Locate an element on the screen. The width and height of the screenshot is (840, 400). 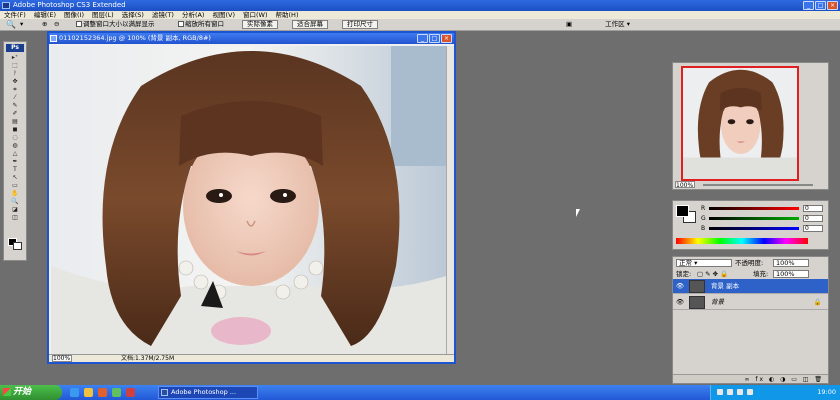
layer-row-background-copy: 👁 背景 副本 is located at coordinates (750, 286).